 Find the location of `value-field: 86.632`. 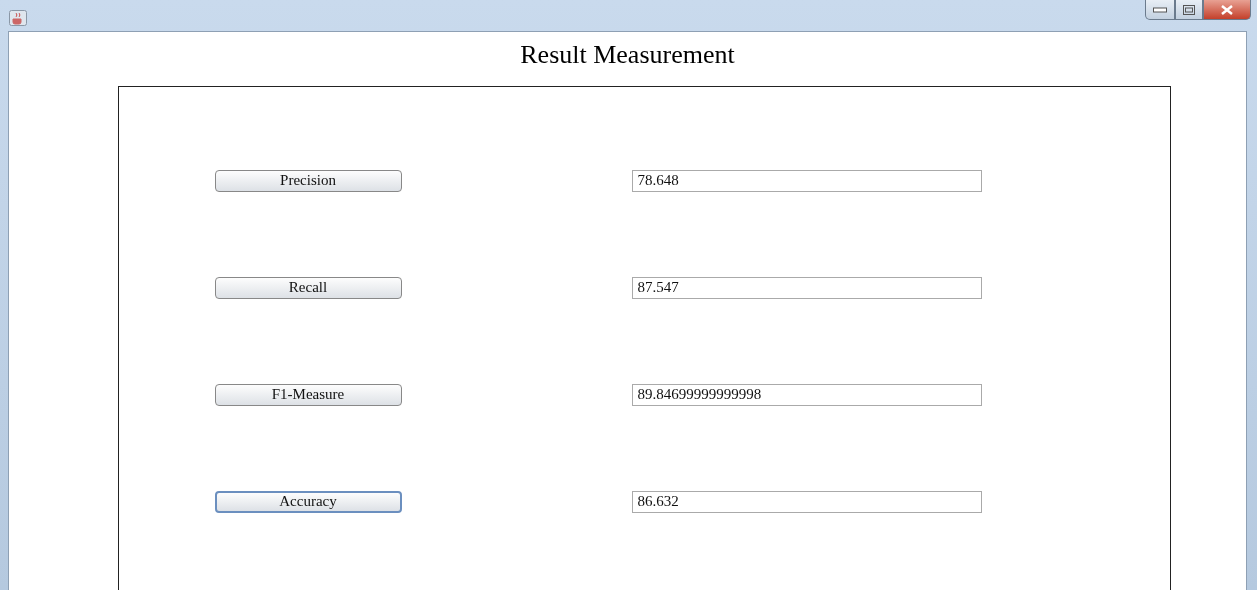

value-field: 86.632 is located at coordinates (806, 501).